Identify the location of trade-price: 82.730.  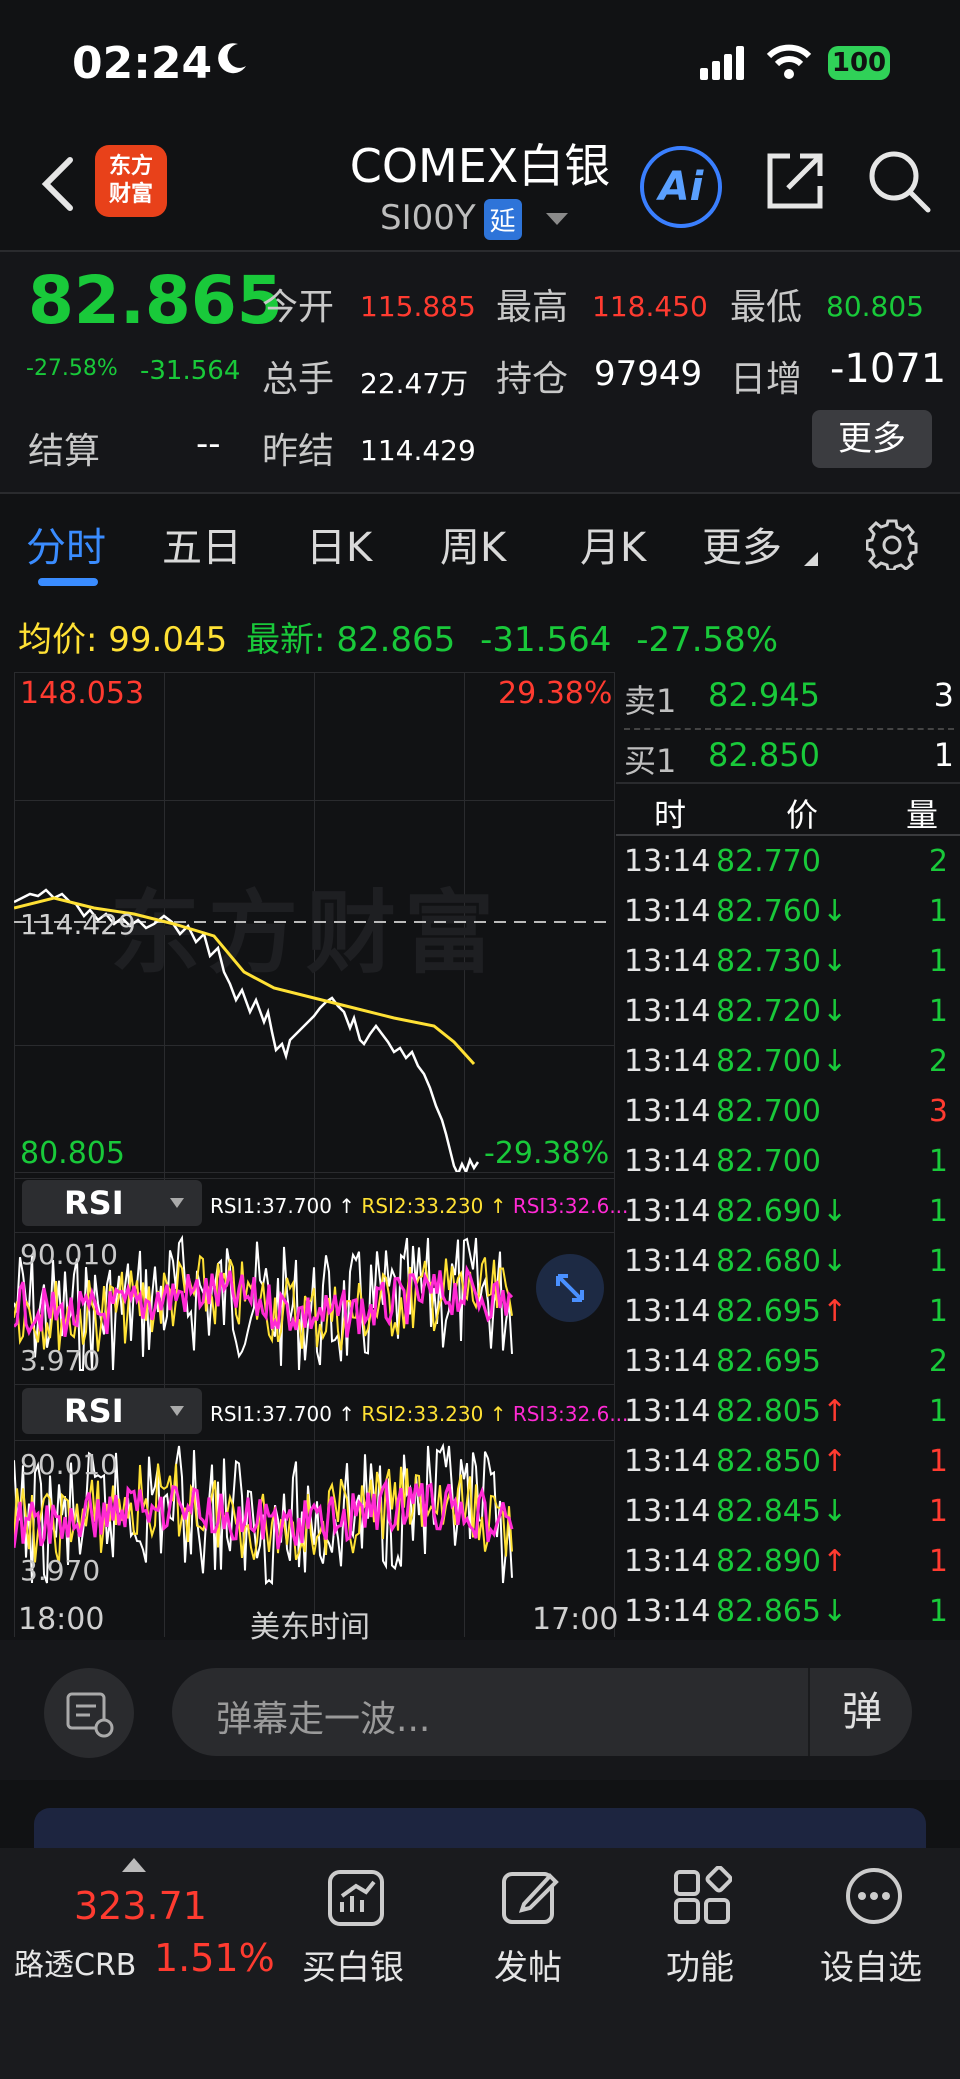
(768, 961).